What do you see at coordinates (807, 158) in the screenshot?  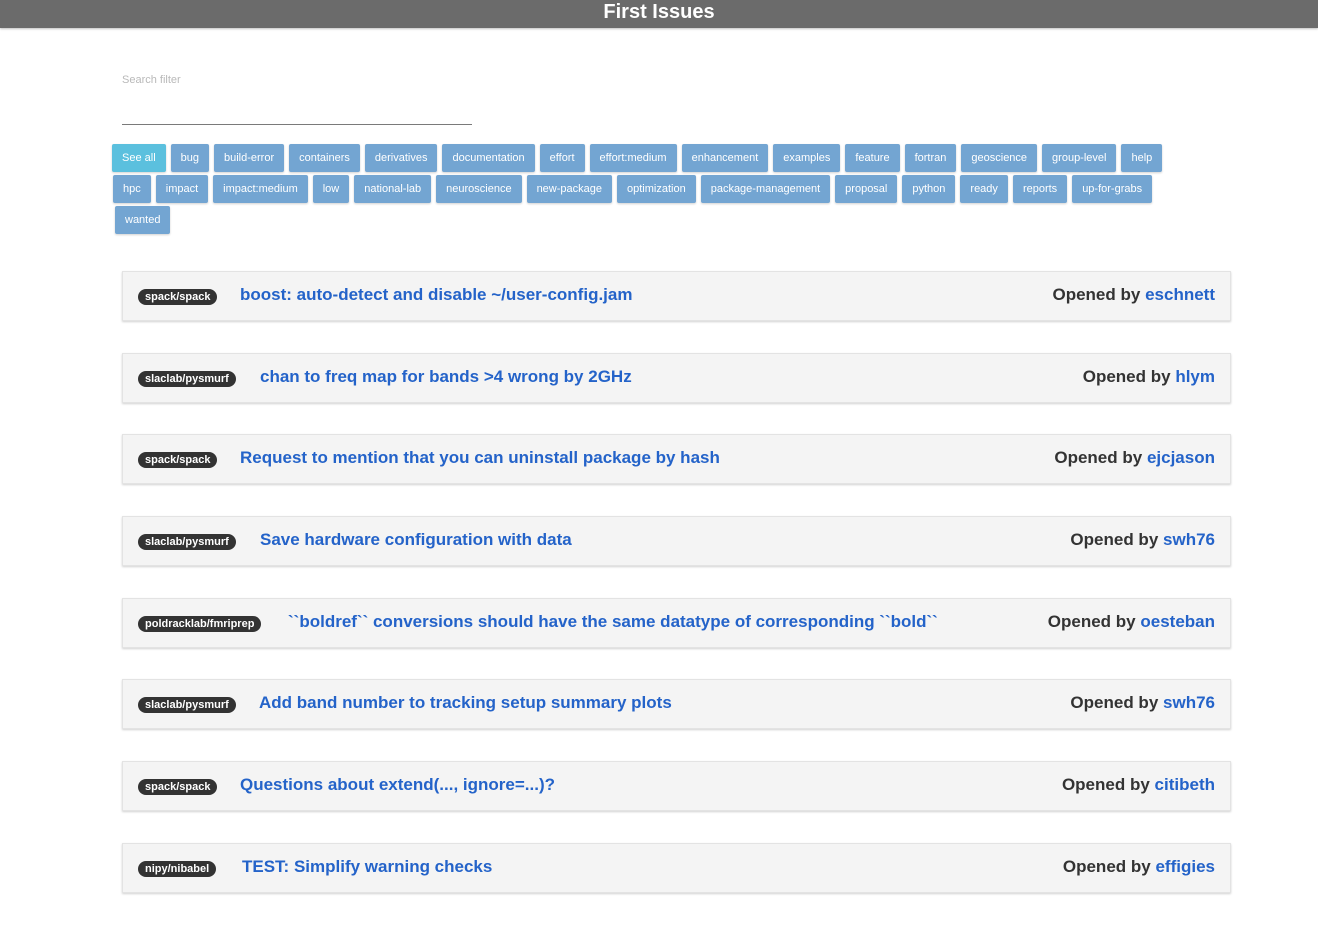 I see `tag-filter-button: examples` at bounding box center [807, 158].